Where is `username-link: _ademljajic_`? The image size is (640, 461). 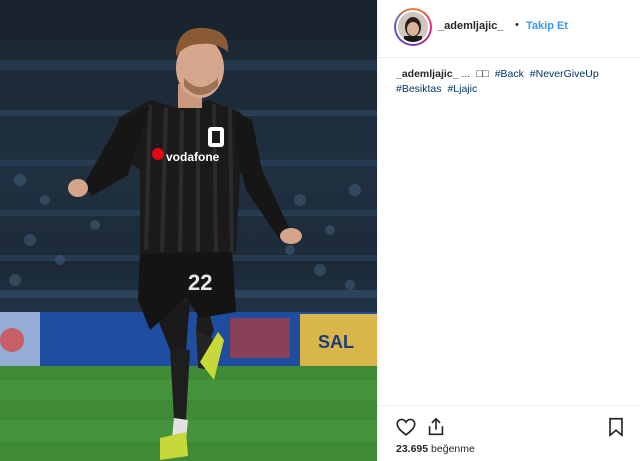
username-link: _ademljajic_ is located at coordinates (470, 26).